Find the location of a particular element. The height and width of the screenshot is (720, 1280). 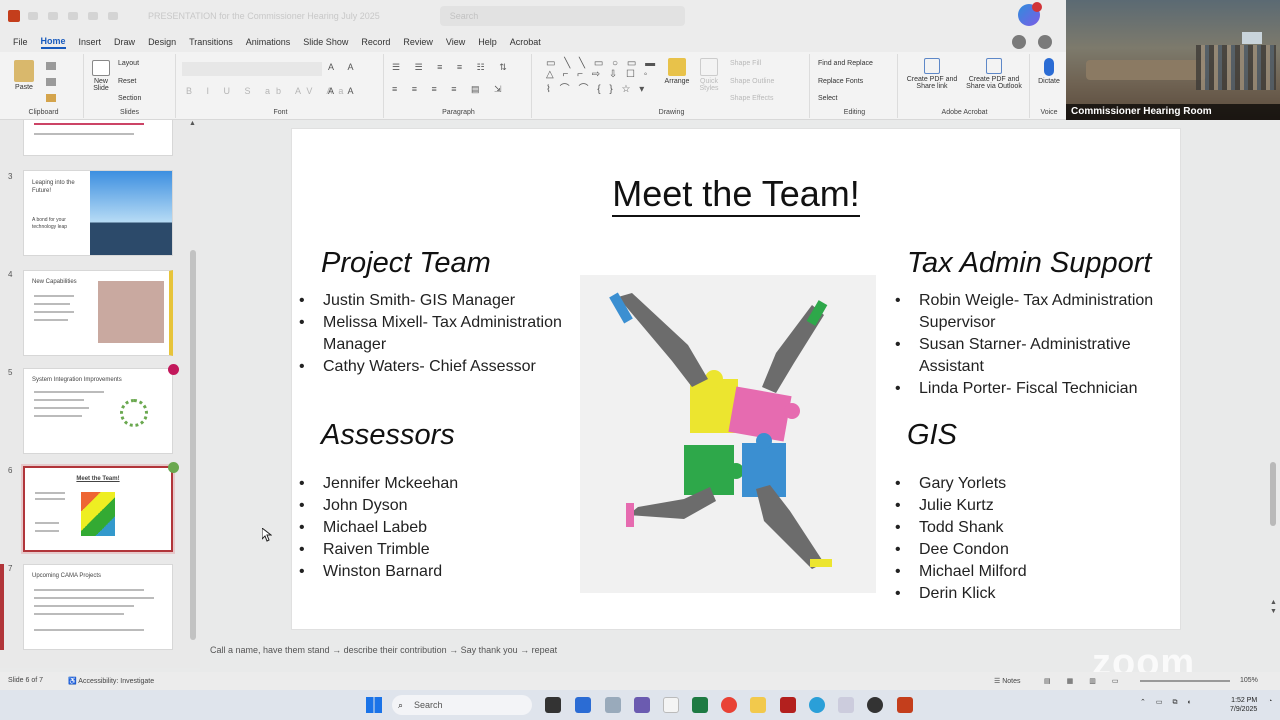

taskbar: Search ⌕ ⌃▭⧉◐ 1:52 PM 7/9/2025 ◔ is located at coordinates (640, 705).